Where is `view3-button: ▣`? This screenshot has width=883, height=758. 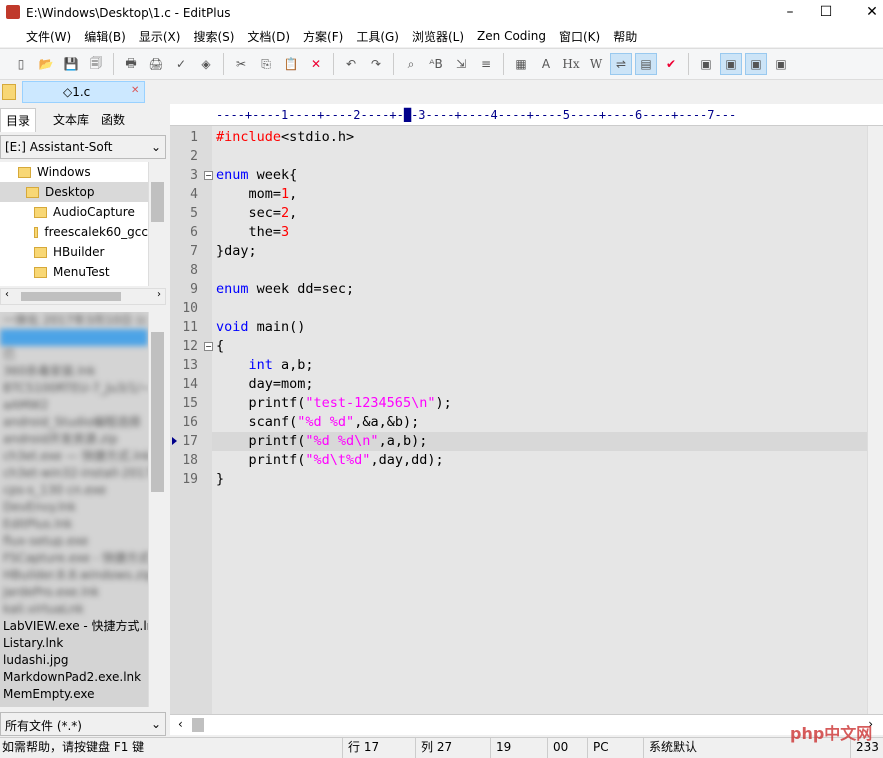 view3-button: ▣ is located at coordinates (756, 64).